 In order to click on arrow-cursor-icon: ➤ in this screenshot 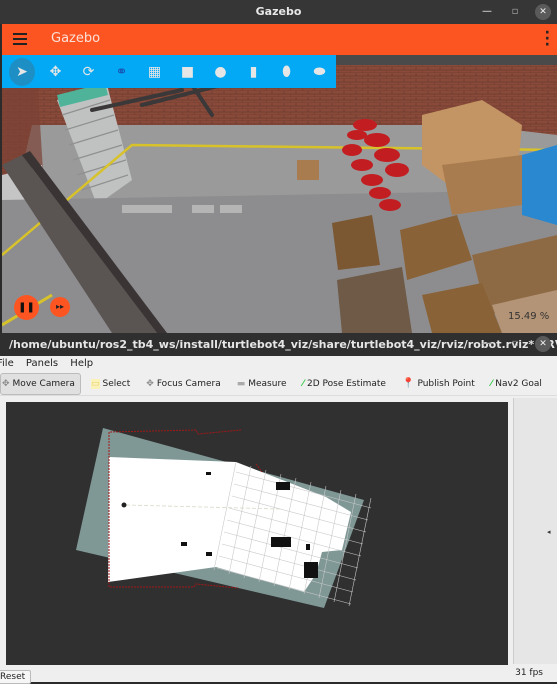, I will do `click(22, 71)`.